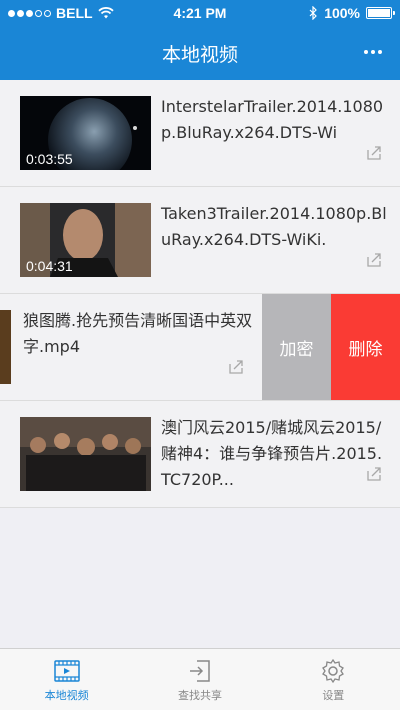 This screenshot has width=400, height=710. I want to click on status-bar: BELL 4:21 PM 100%, so click(200, 13).